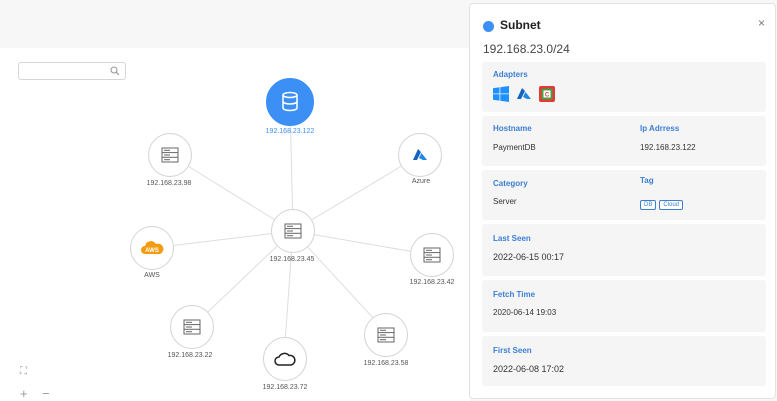 The height and width of the screenshot is (401, 777). Describe the element at coordinates (510, 183) in the screenshot. I see `category-label: Category` at that location.